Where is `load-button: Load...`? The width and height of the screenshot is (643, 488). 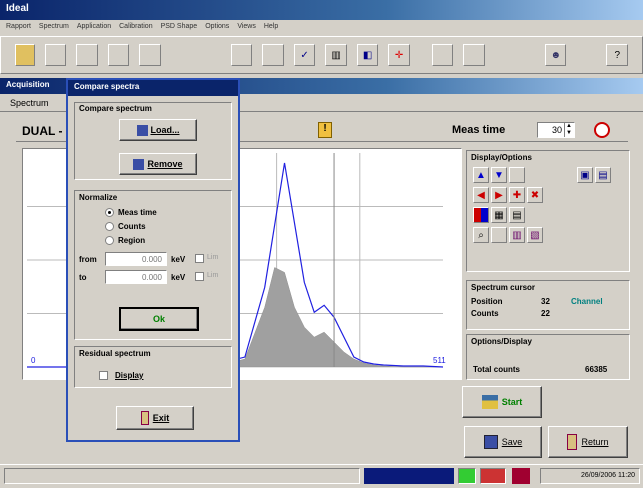 load-button: Load... is located at coordinates (158, 130).